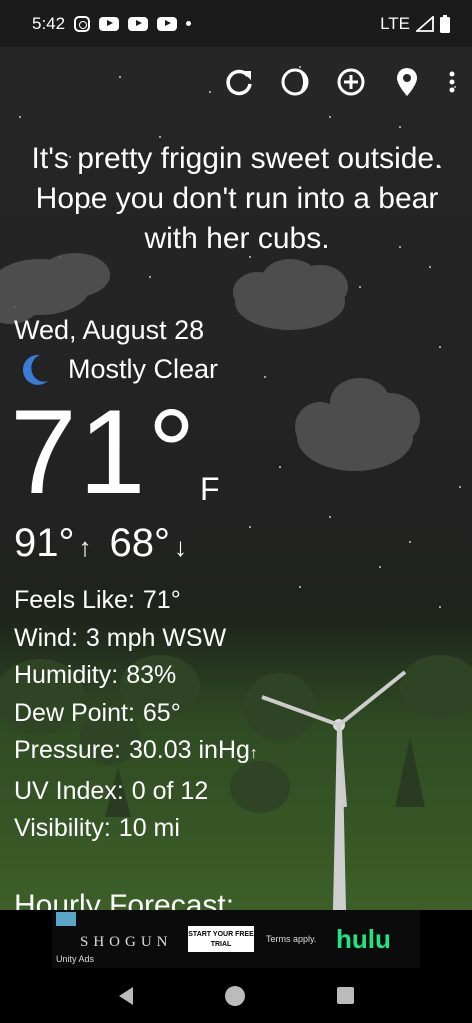 This screenshot has height=1023, width=472. I want to click on ad-cta-button: START YOUR FREE TRIAL, so click(221, 939).